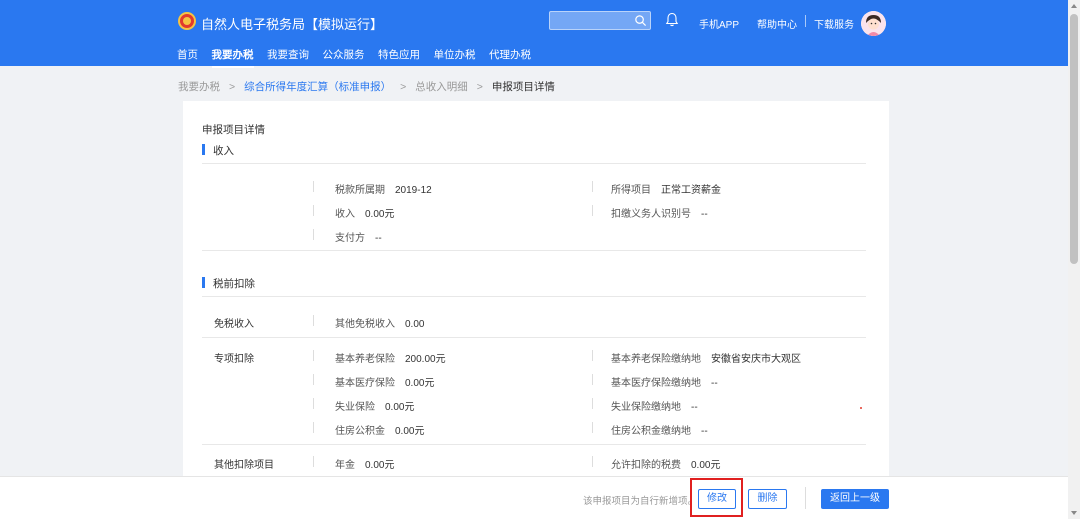 Image resolution: width=1080 pixels, height=519 pixels. Describe the element at coordinates (365, 359) in the screenshot. I see `field-label: 基本养老保险` at that location.